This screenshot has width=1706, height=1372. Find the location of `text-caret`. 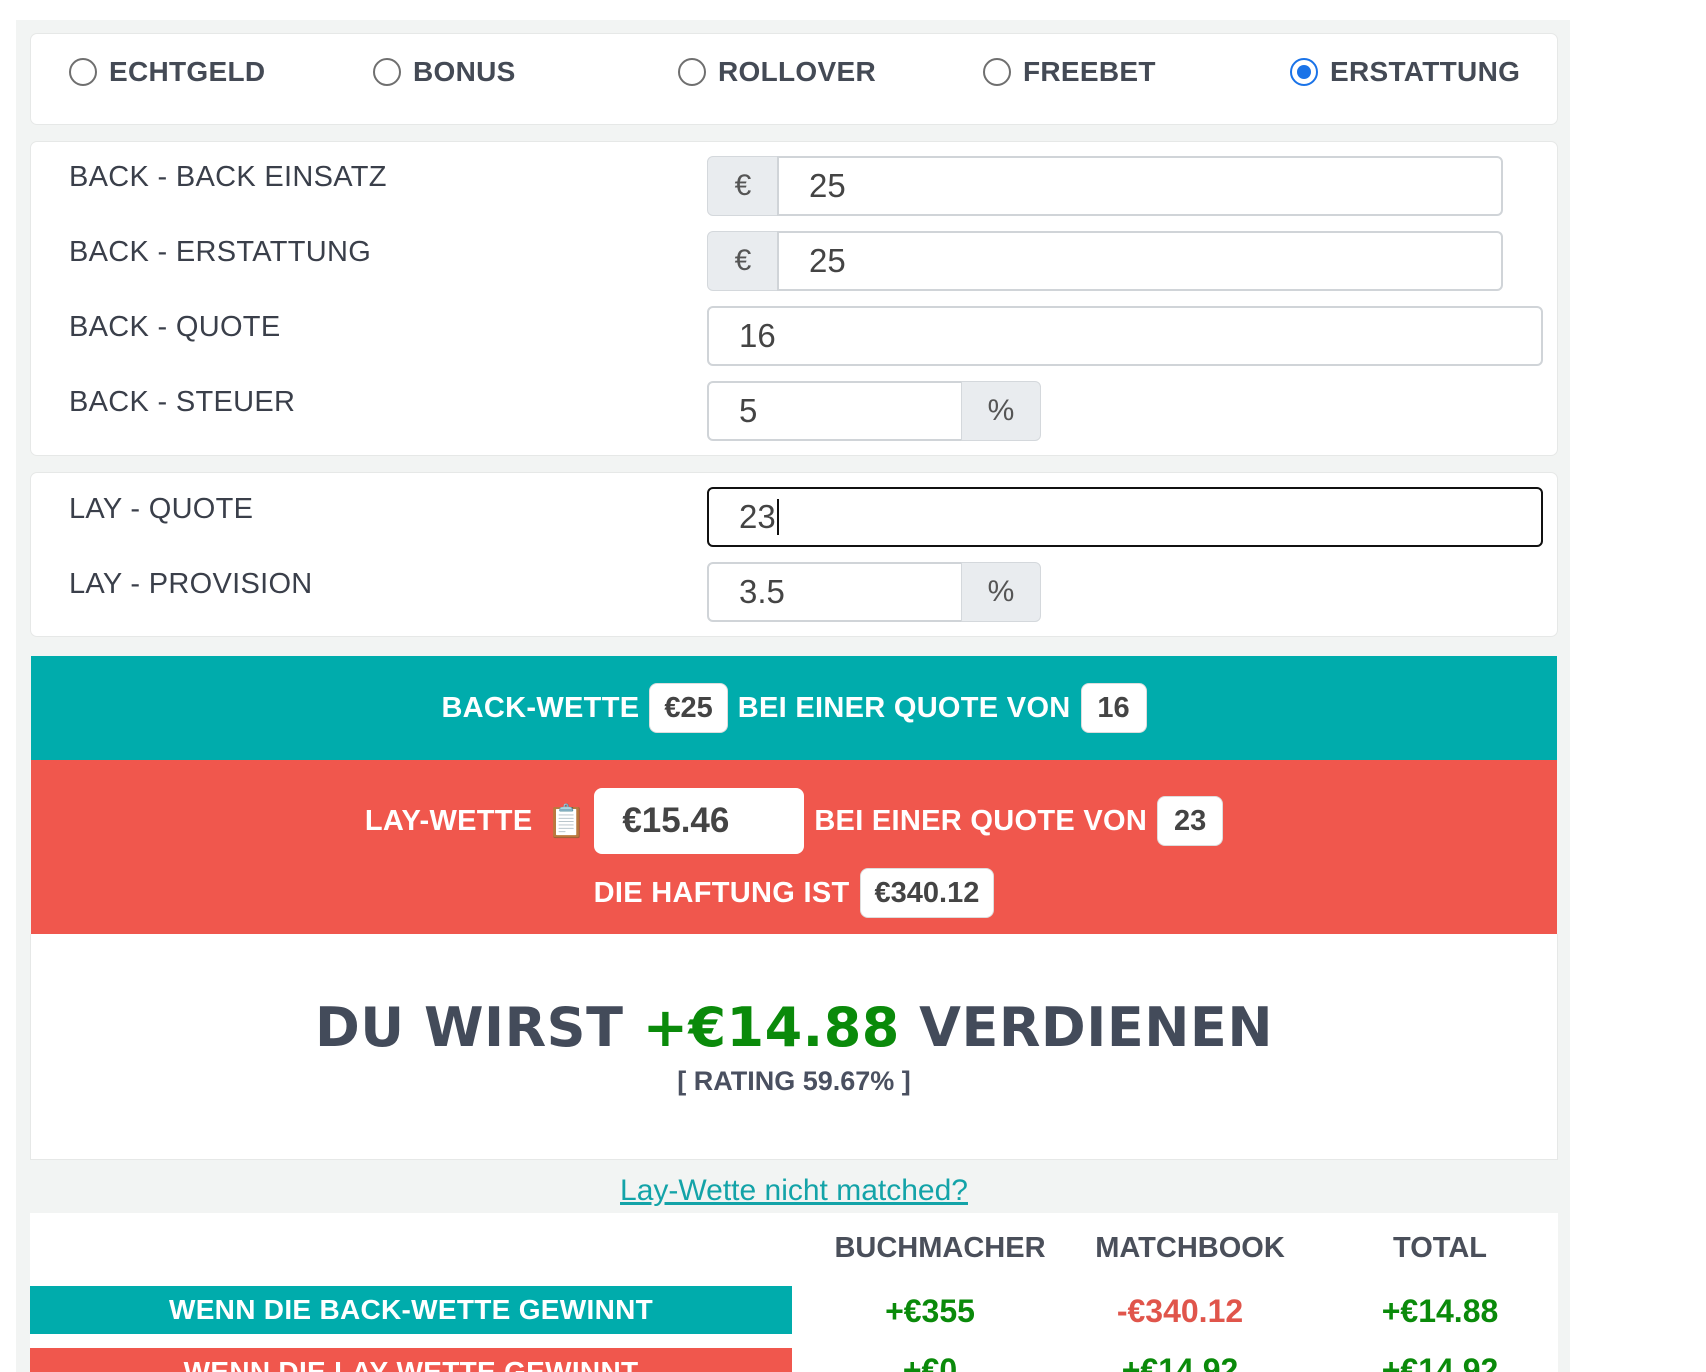

text-caret is located at coordinates (777, 517).